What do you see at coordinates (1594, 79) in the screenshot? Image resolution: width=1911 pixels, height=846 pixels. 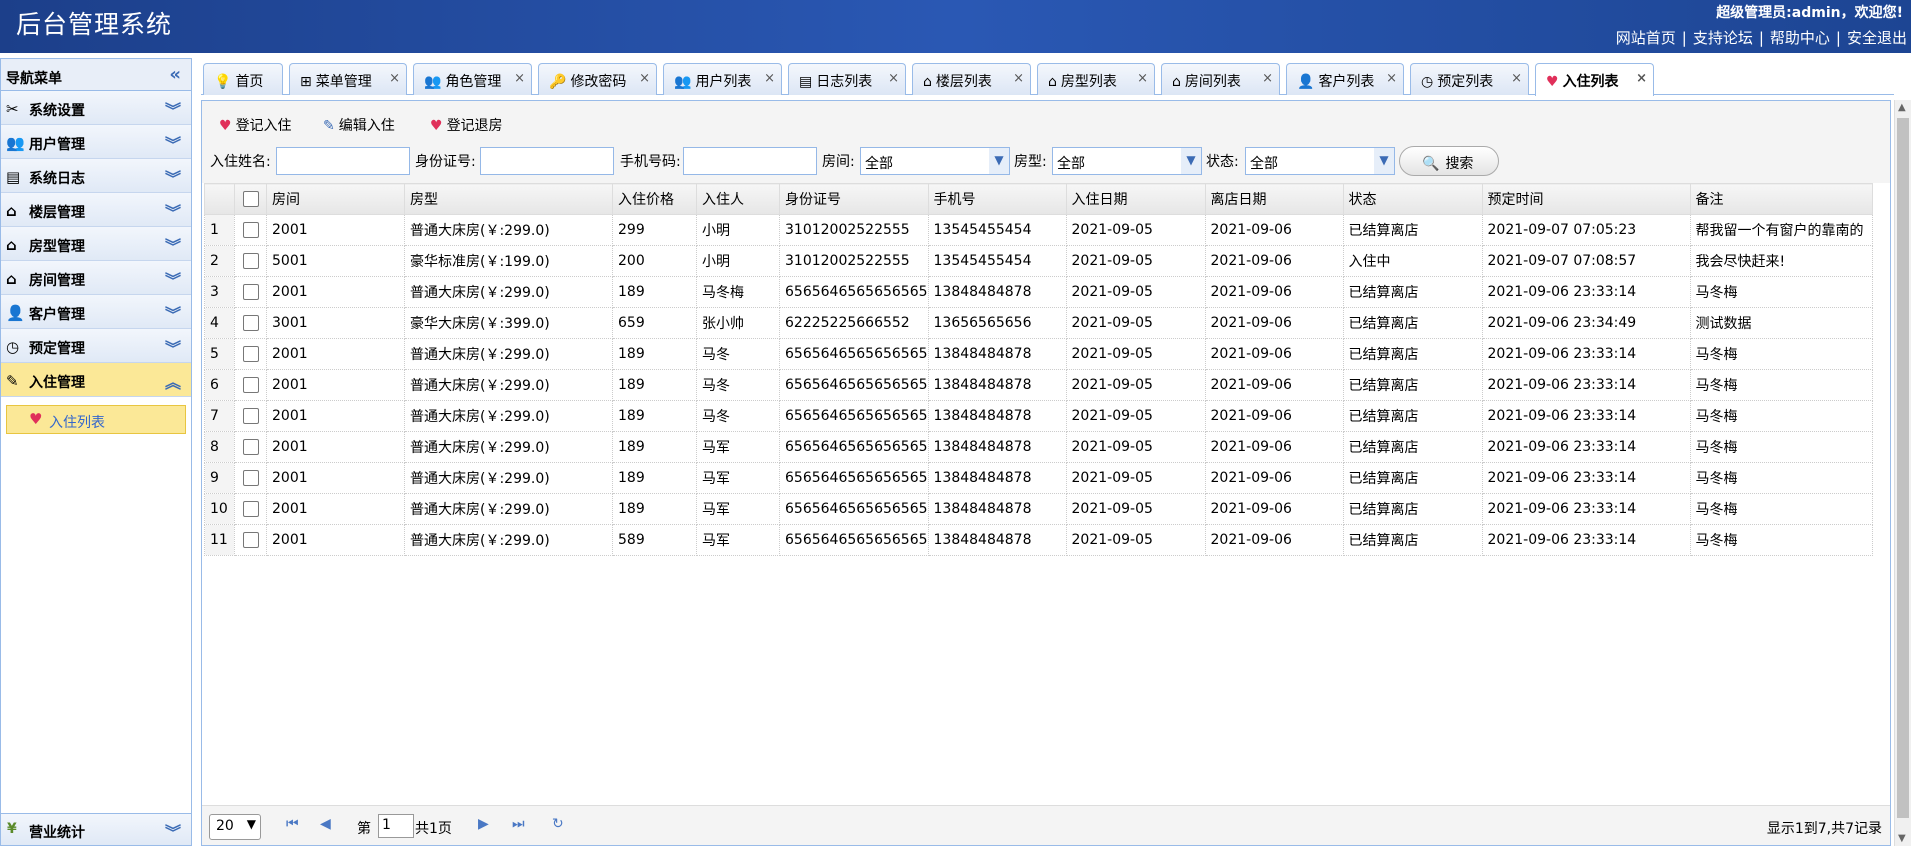 I see `tab-checkin-list: ♥ 入住列表 ×` at bounding box center [1594, 79].